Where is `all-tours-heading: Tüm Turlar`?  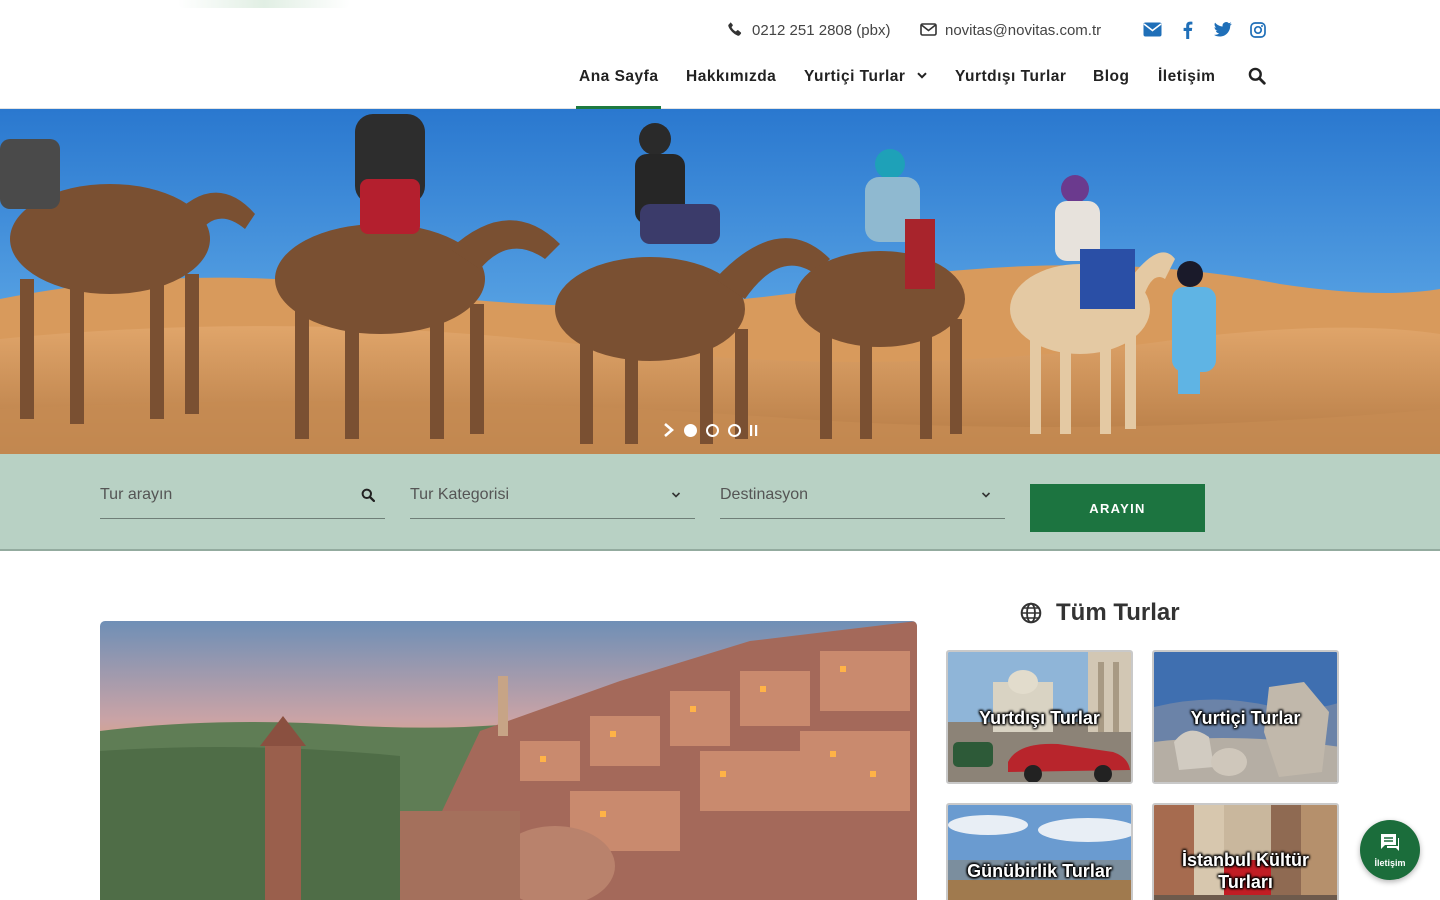 all-tours-heading: Tüm Turlar is located at coordinates (1100, 613).